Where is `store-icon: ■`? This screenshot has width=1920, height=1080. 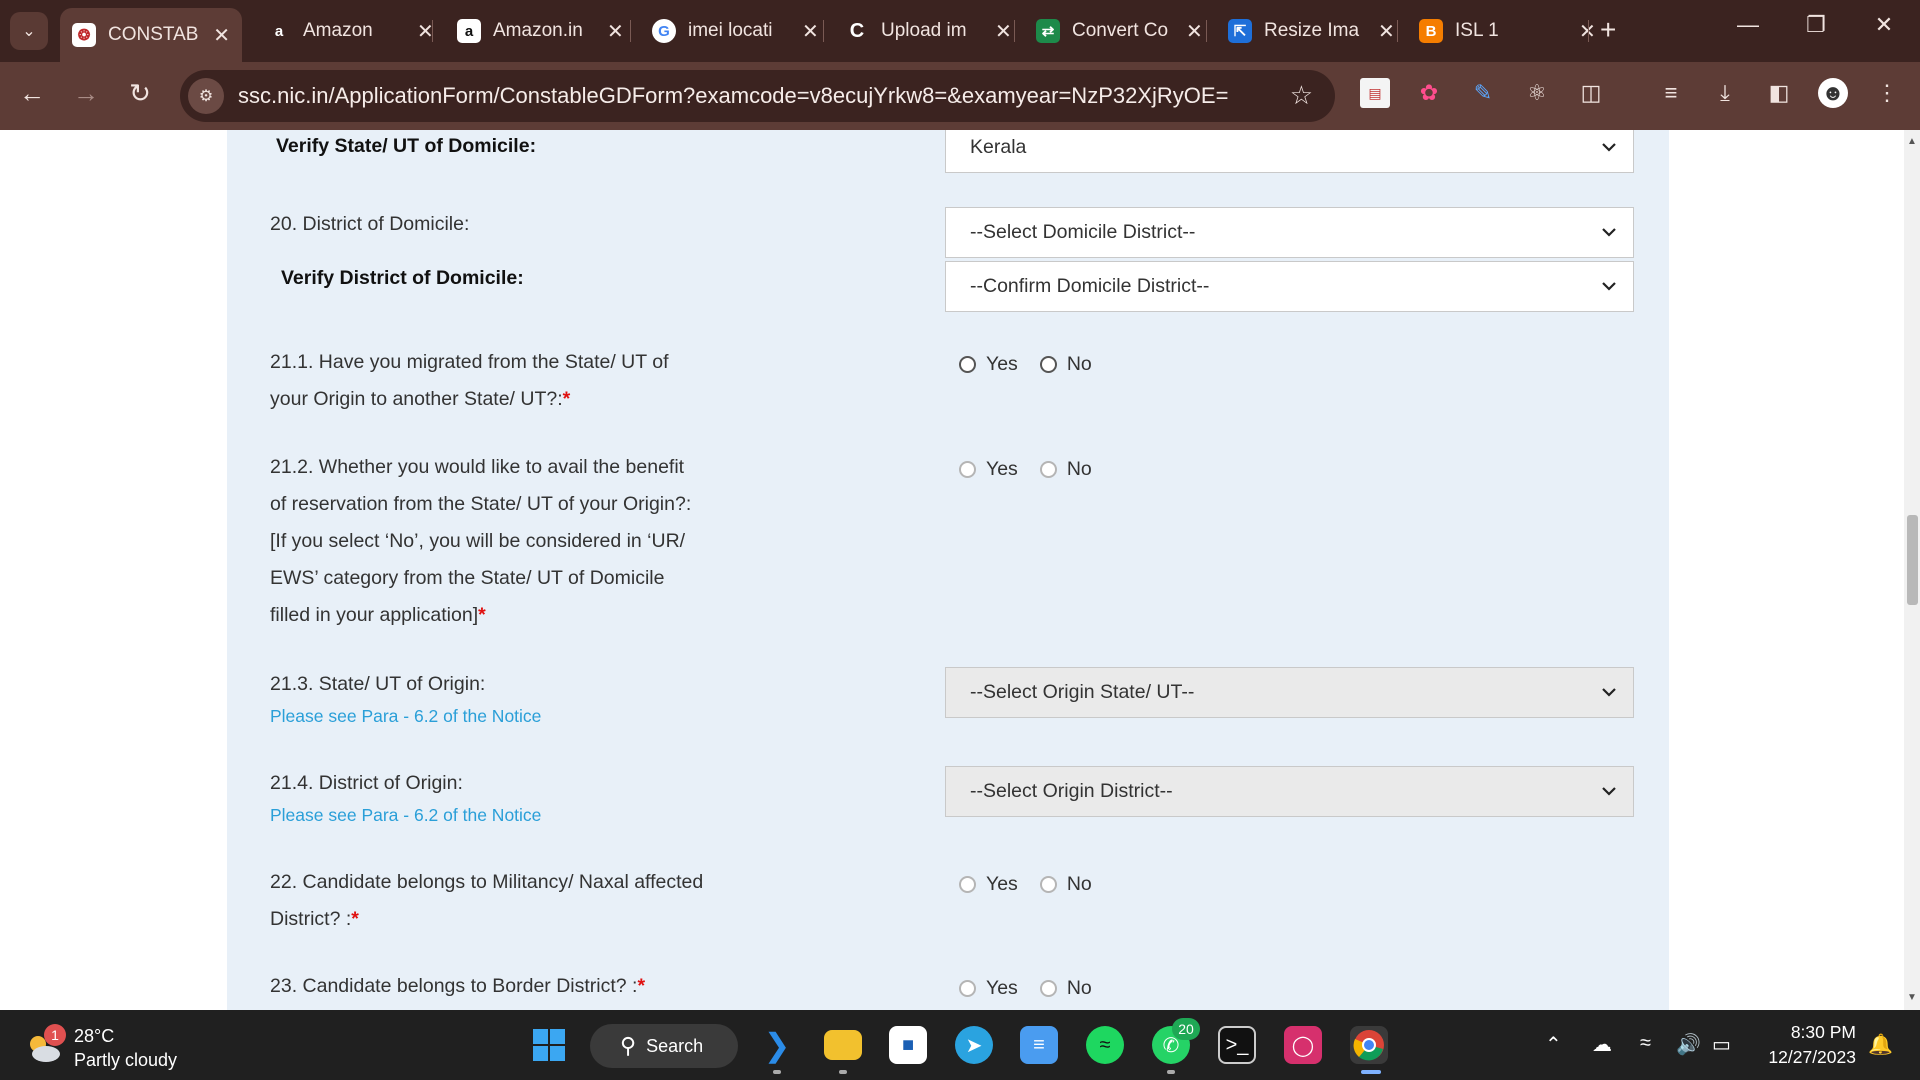
store-icon: ■ is located at coordinates (908, 1045).